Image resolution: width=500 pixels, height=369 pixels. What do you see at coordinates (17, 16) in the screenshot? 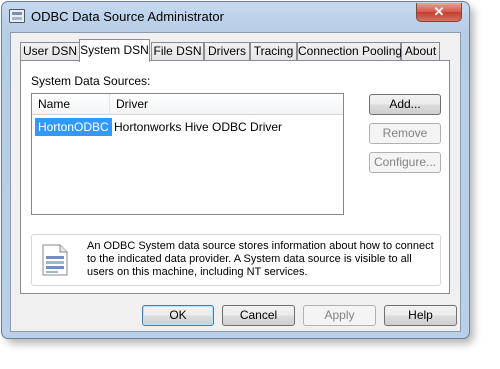
I see `odbc-app-icon` at bounding box center [17, 16].